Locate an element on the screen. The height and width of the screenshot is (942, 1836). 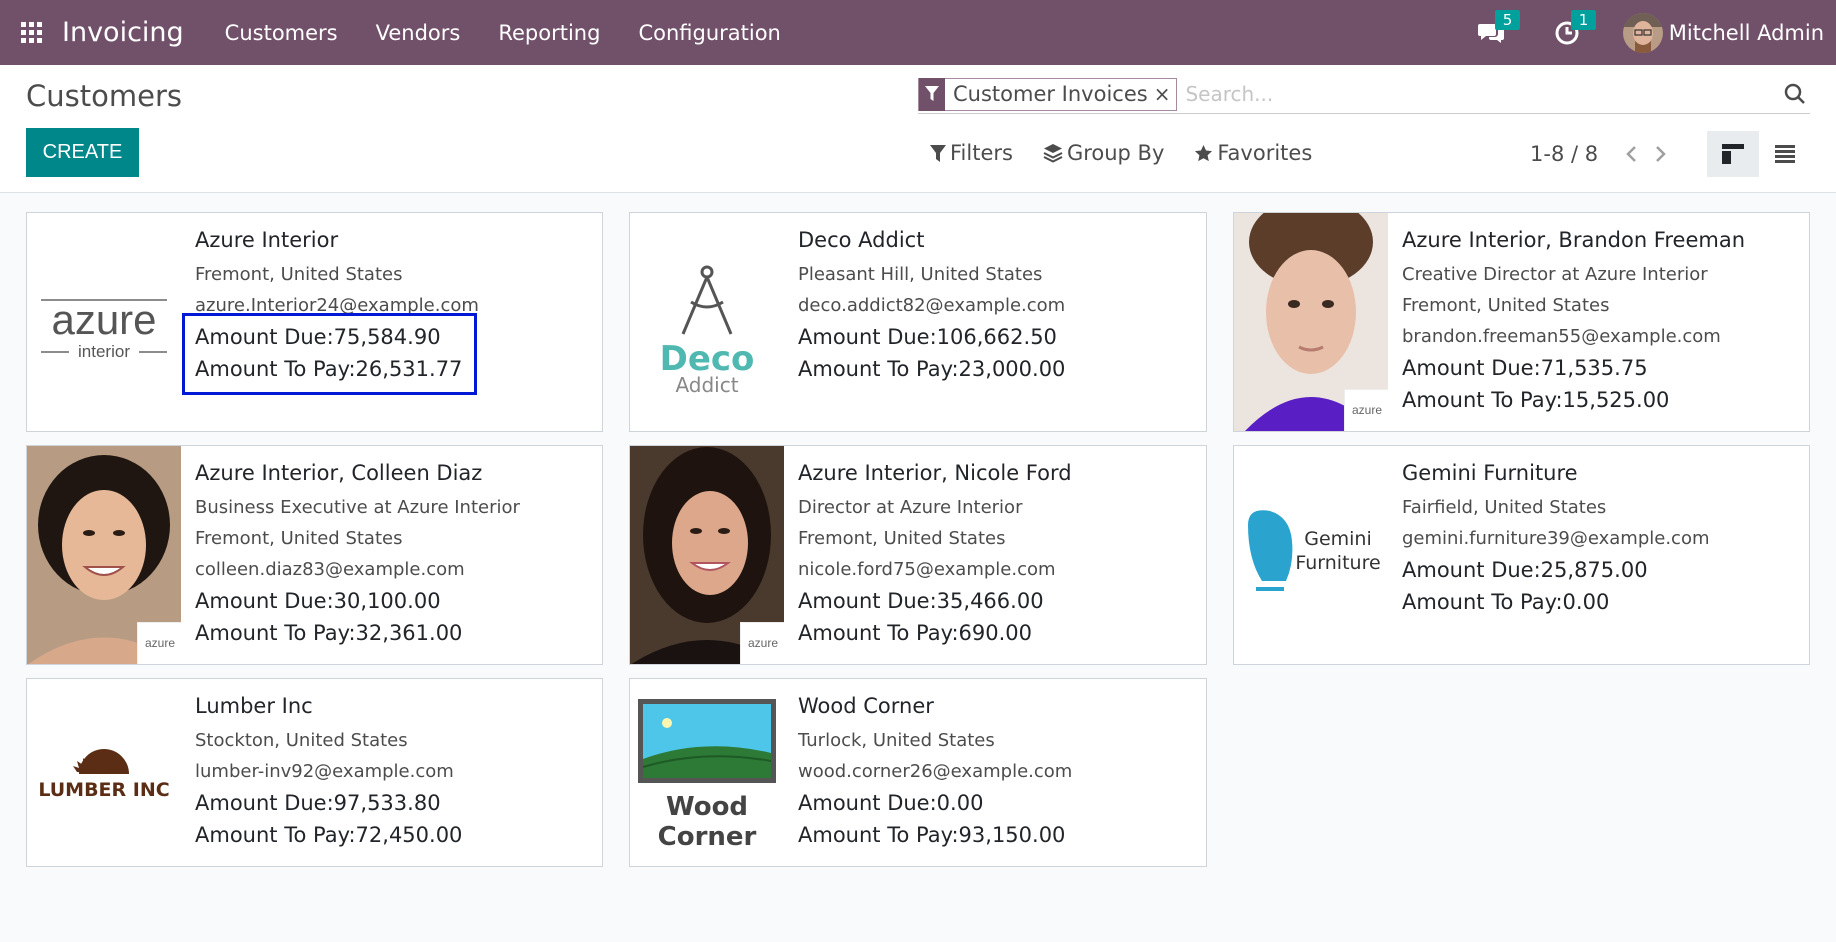
logo-text: azure is located at coordinates (103, 319).